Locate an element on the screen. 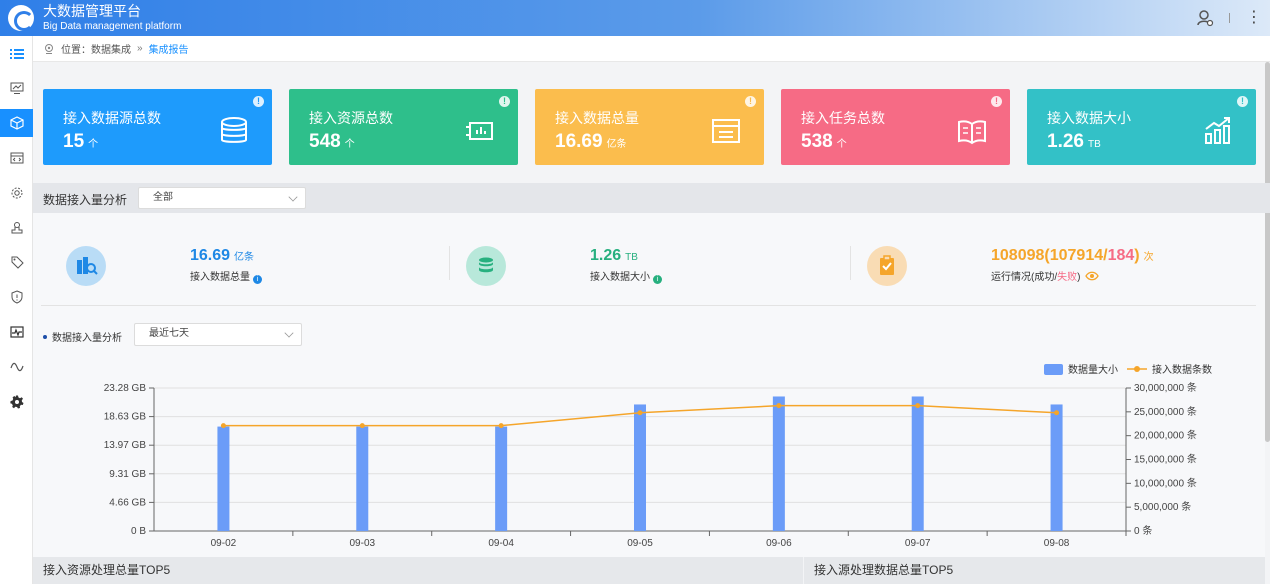 Image resolution: width=1270 pixels, height=584 pixels. y-right-tick-label: 10,000,000 条 is located at coordinates (1165, 482).